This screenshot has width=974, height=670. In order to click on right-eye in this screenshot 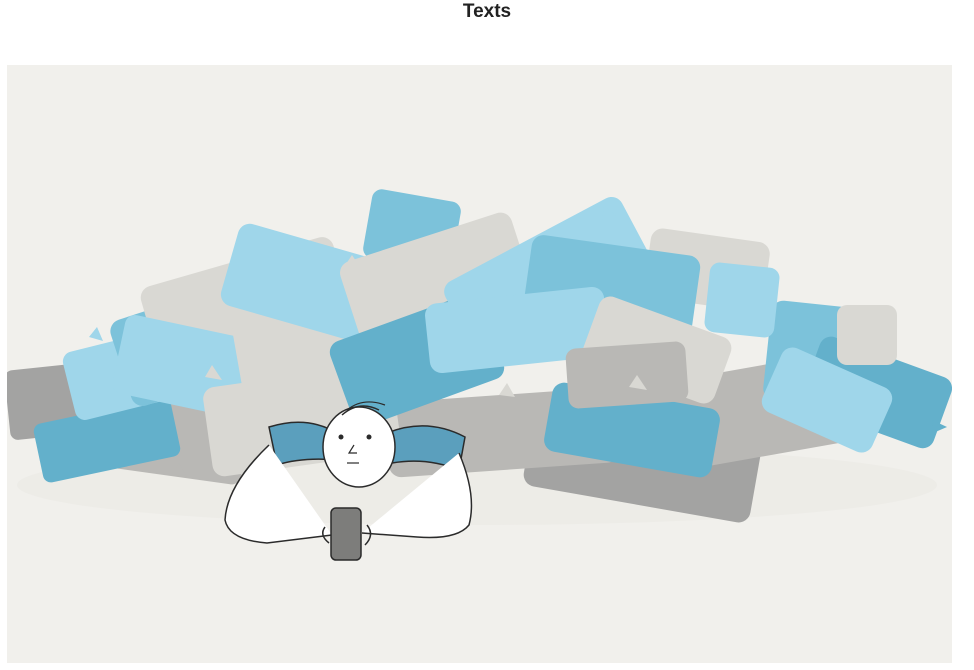, I will do `click(369, 437)`.